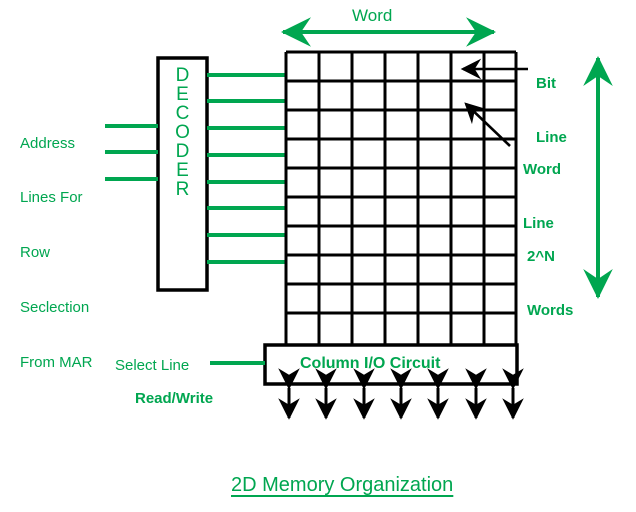 The image size is (636, 512). I want to click on address-label-line-1: Address, so click(48, 143).